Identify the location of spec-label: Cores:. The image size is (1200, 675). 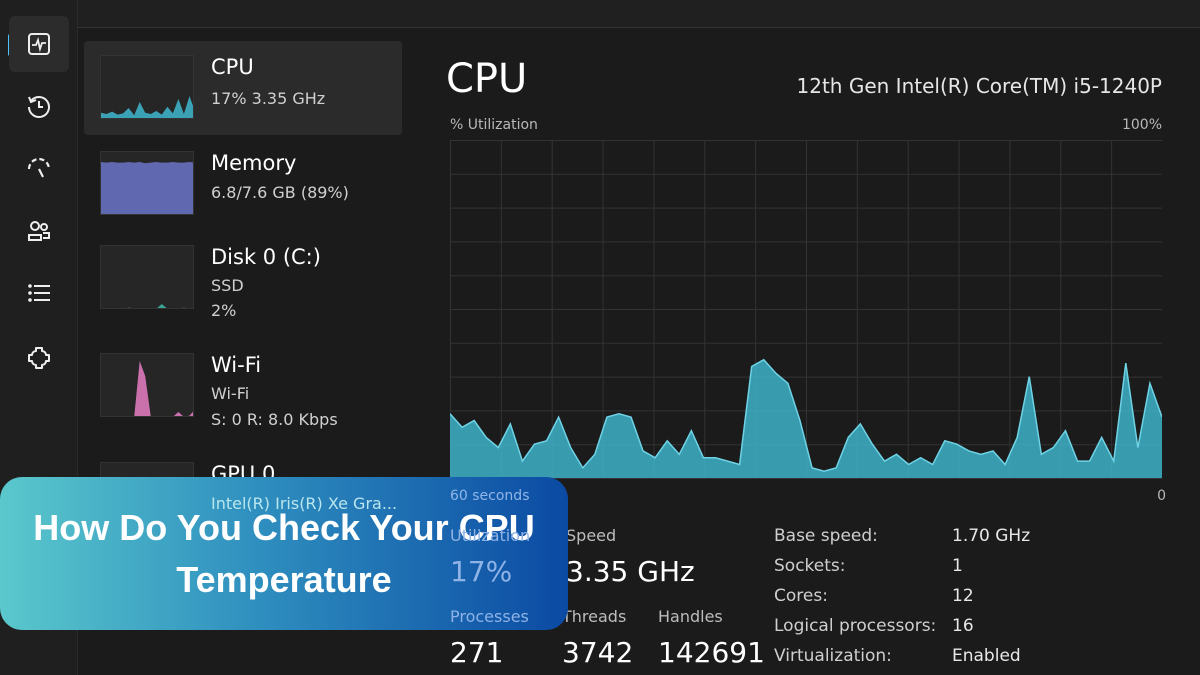
(801, 596).